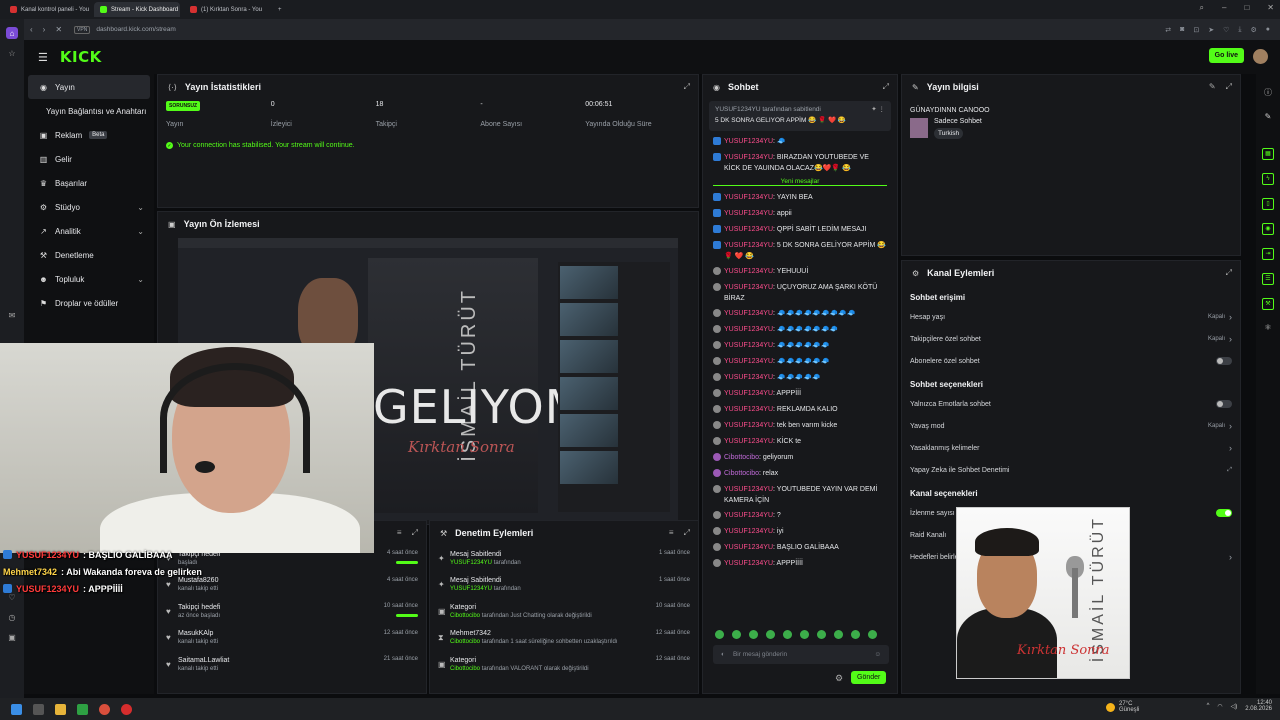 The image size is (1280, 720). Describe the element at coordinates (800, 531) in the screenshot. I see `chat-message: YUSUF1234YU: iyi` at that location.